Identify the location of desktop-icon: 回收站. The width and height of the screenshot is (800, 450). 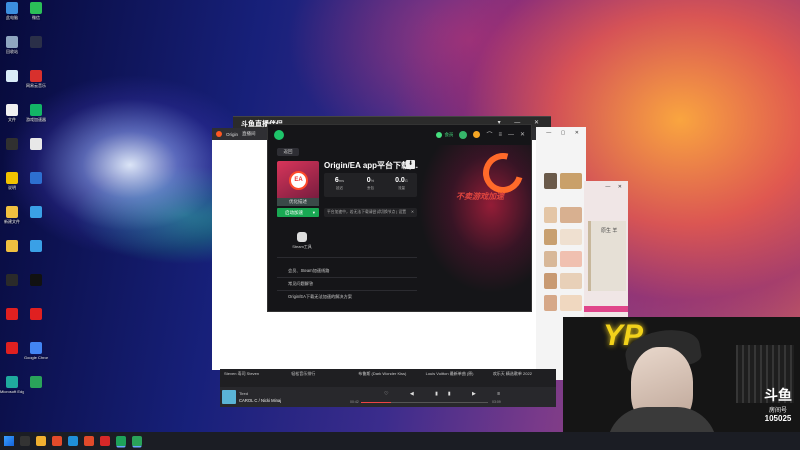
(12, 45).